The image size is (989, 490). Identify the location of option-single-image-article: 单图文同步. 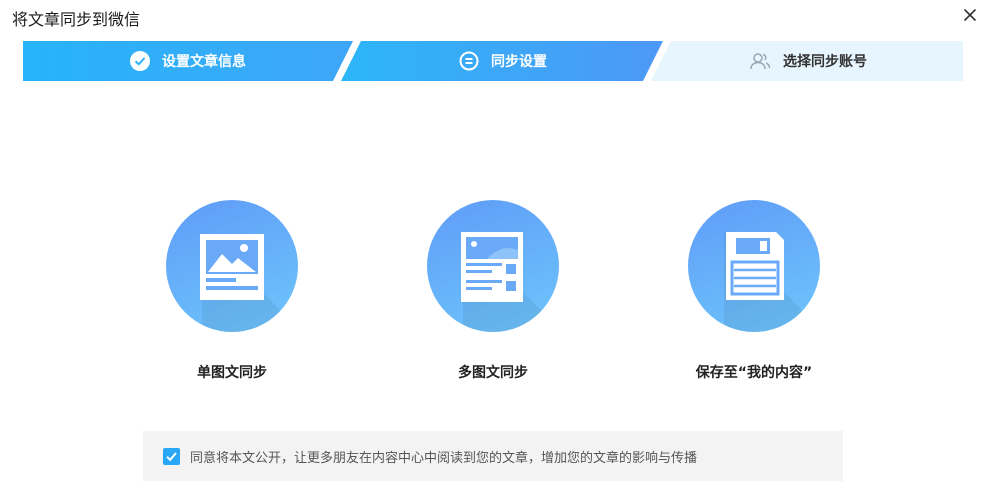
(232, 291).